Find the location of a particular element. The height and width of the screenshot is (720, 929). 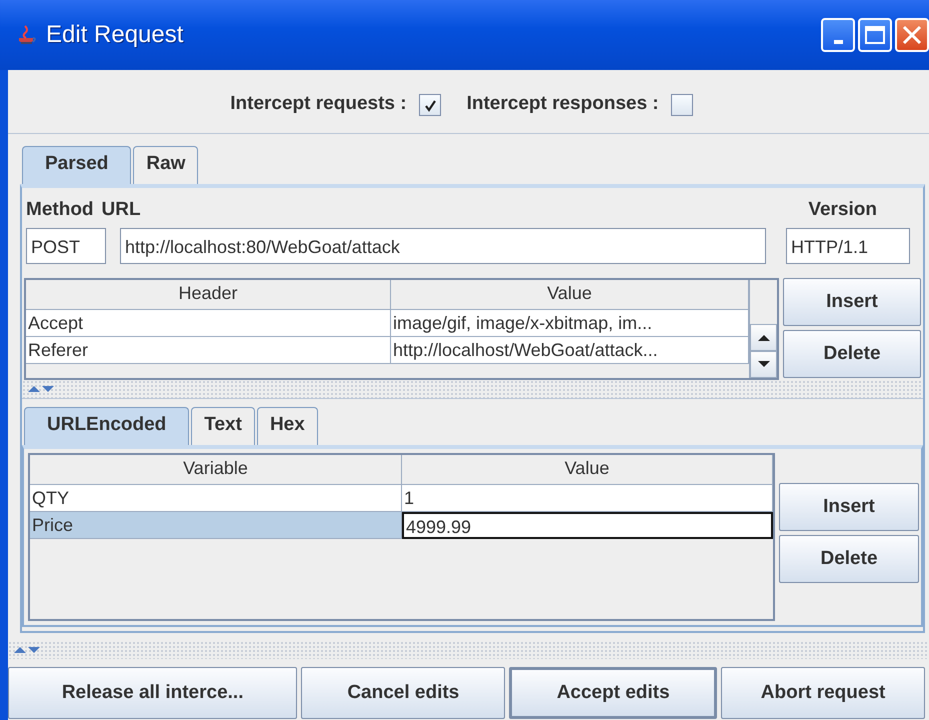

table-cell: Referer is located at coordinates (208, 350).